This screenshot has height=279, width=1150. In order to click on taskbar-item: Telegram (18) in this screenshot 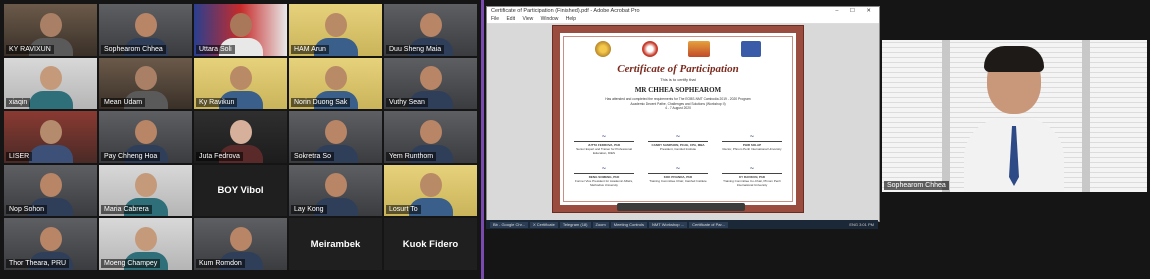, I will do `click(575, 224)`.